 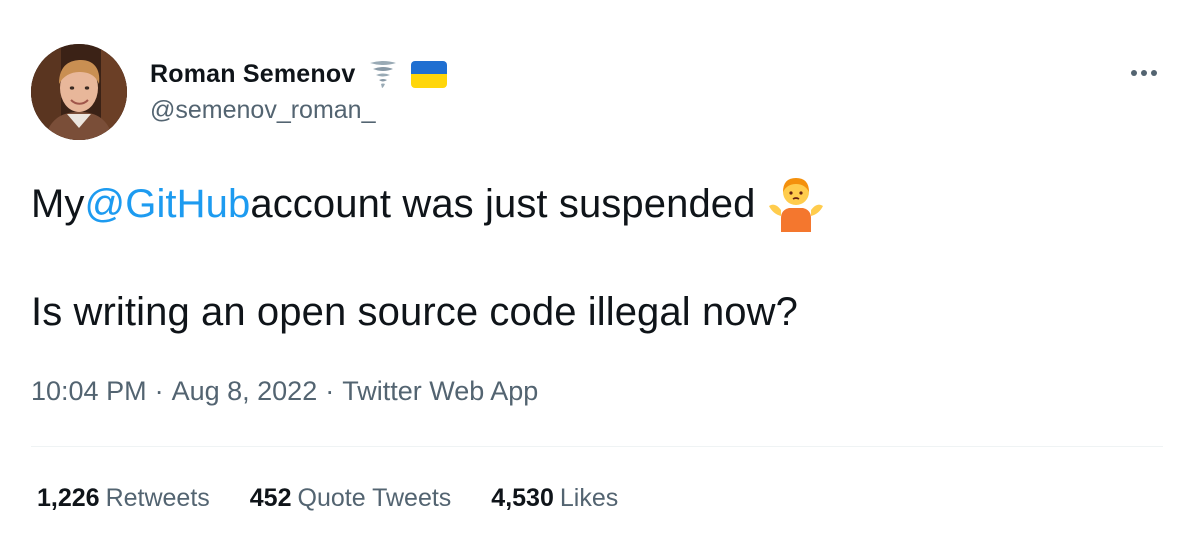 I want to click on tweet-meta: 10:04 PM · Aug 8, 2022 · Twitter Web App, so click(x=284, y=391).